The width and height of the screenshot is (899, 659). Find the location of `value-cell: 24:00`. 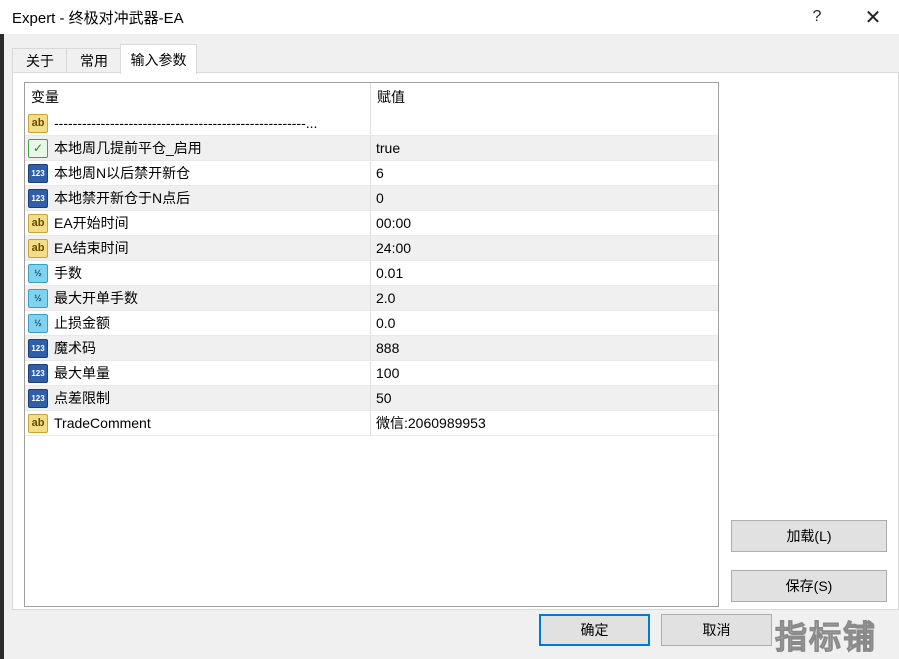

value-cell: 24:00 is located at coordinates (544, 248).